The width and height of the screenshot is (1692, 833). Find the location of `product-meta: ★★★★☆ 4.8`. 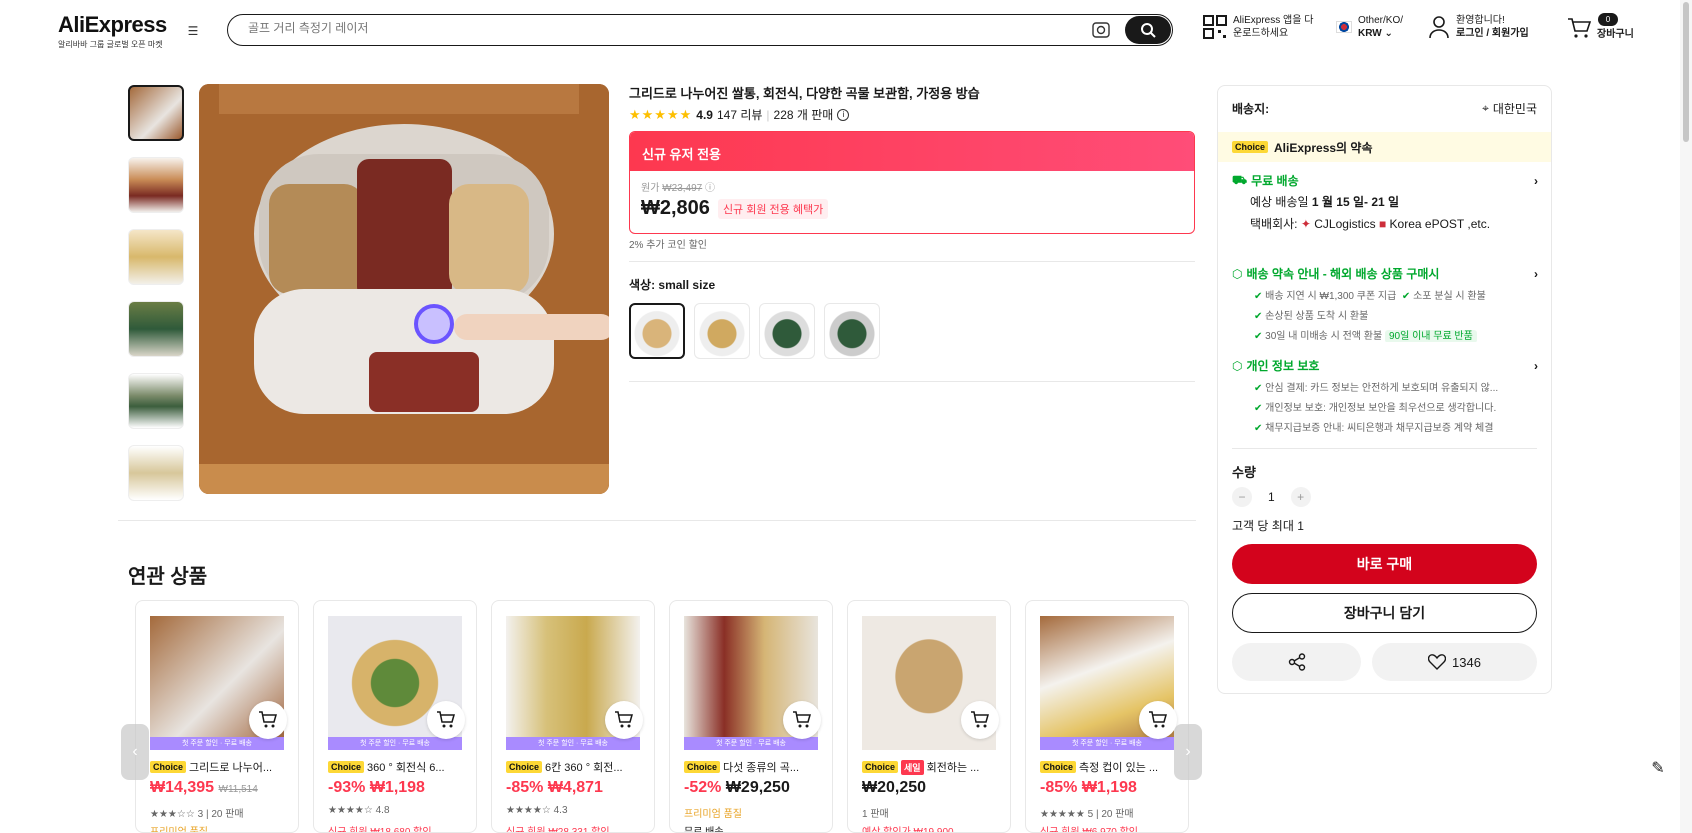

product-meta: ★★★★☆ 4.8 is located at coordinates (359, 810).